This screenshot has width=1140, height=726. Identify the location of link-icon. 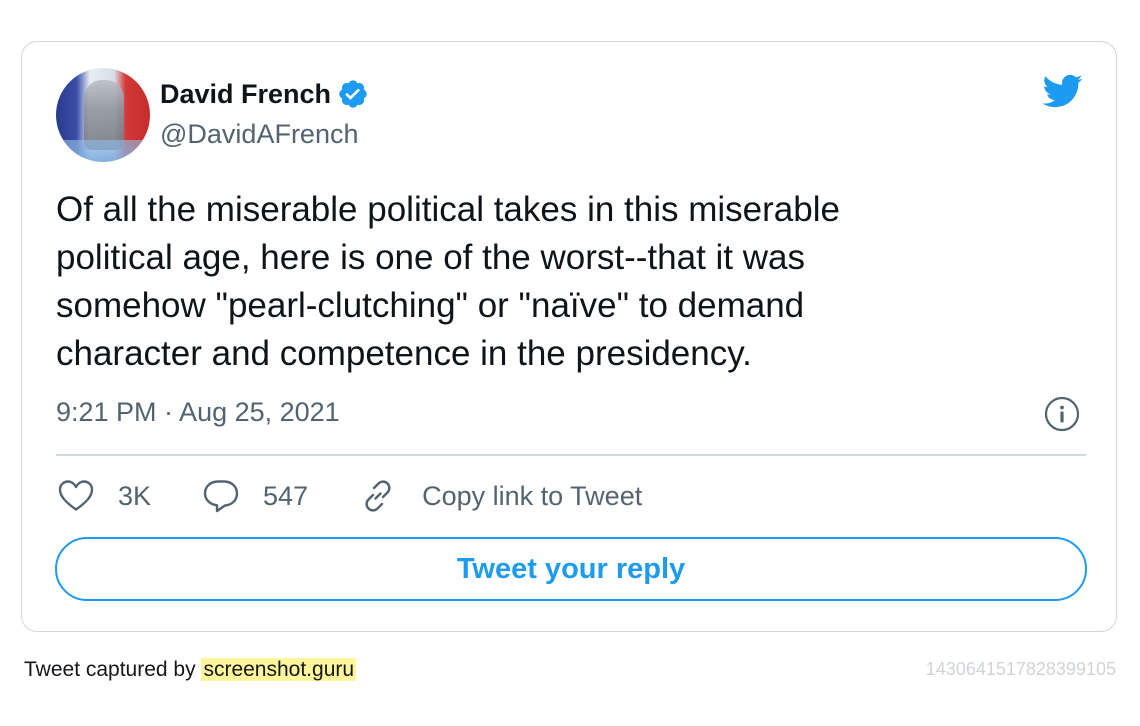
(378, 496).